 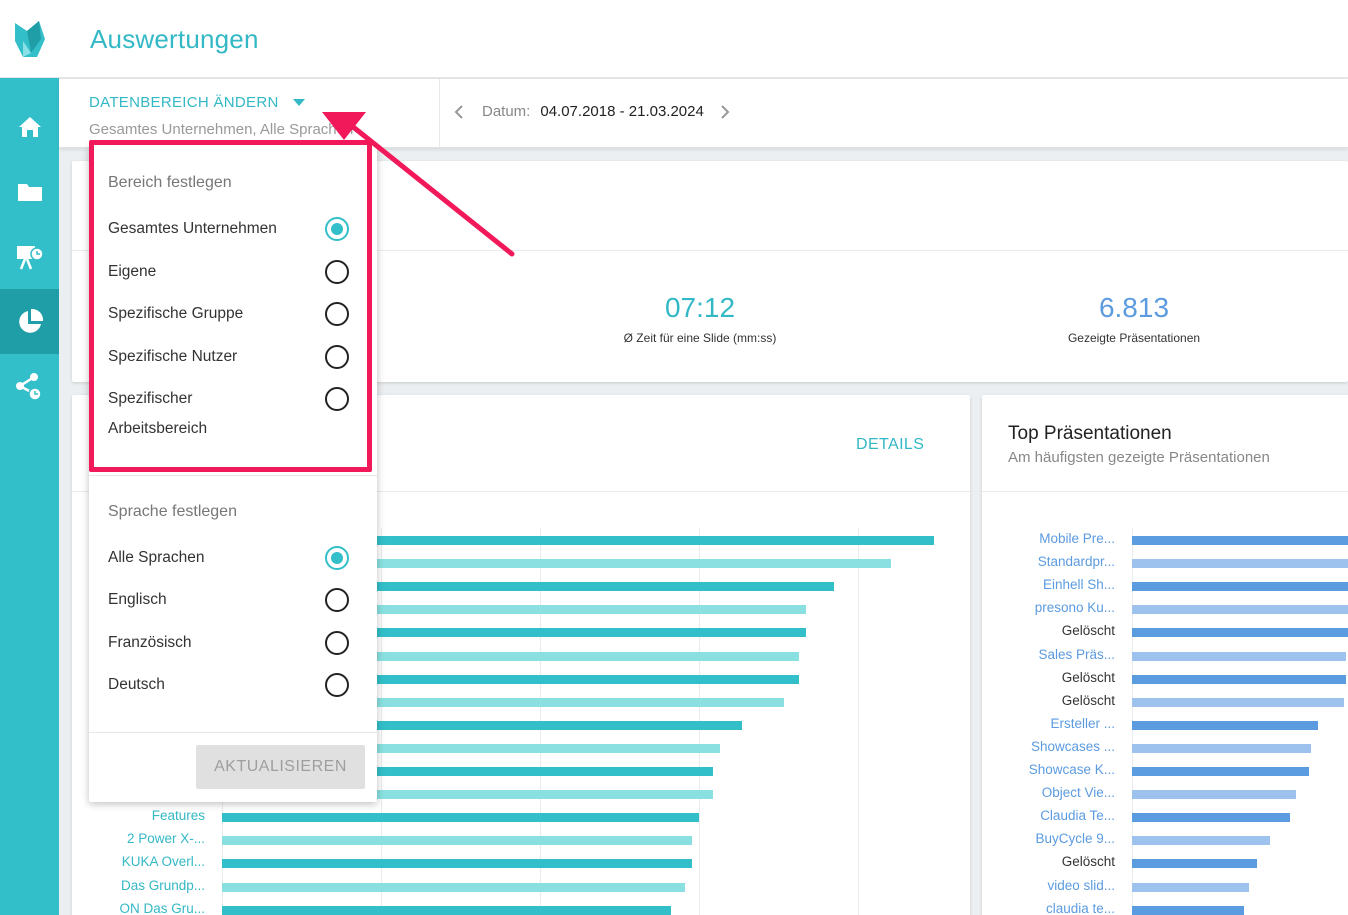 I want to click on kpi-value-presentations: 6.813, so click(x=1134, y=307).